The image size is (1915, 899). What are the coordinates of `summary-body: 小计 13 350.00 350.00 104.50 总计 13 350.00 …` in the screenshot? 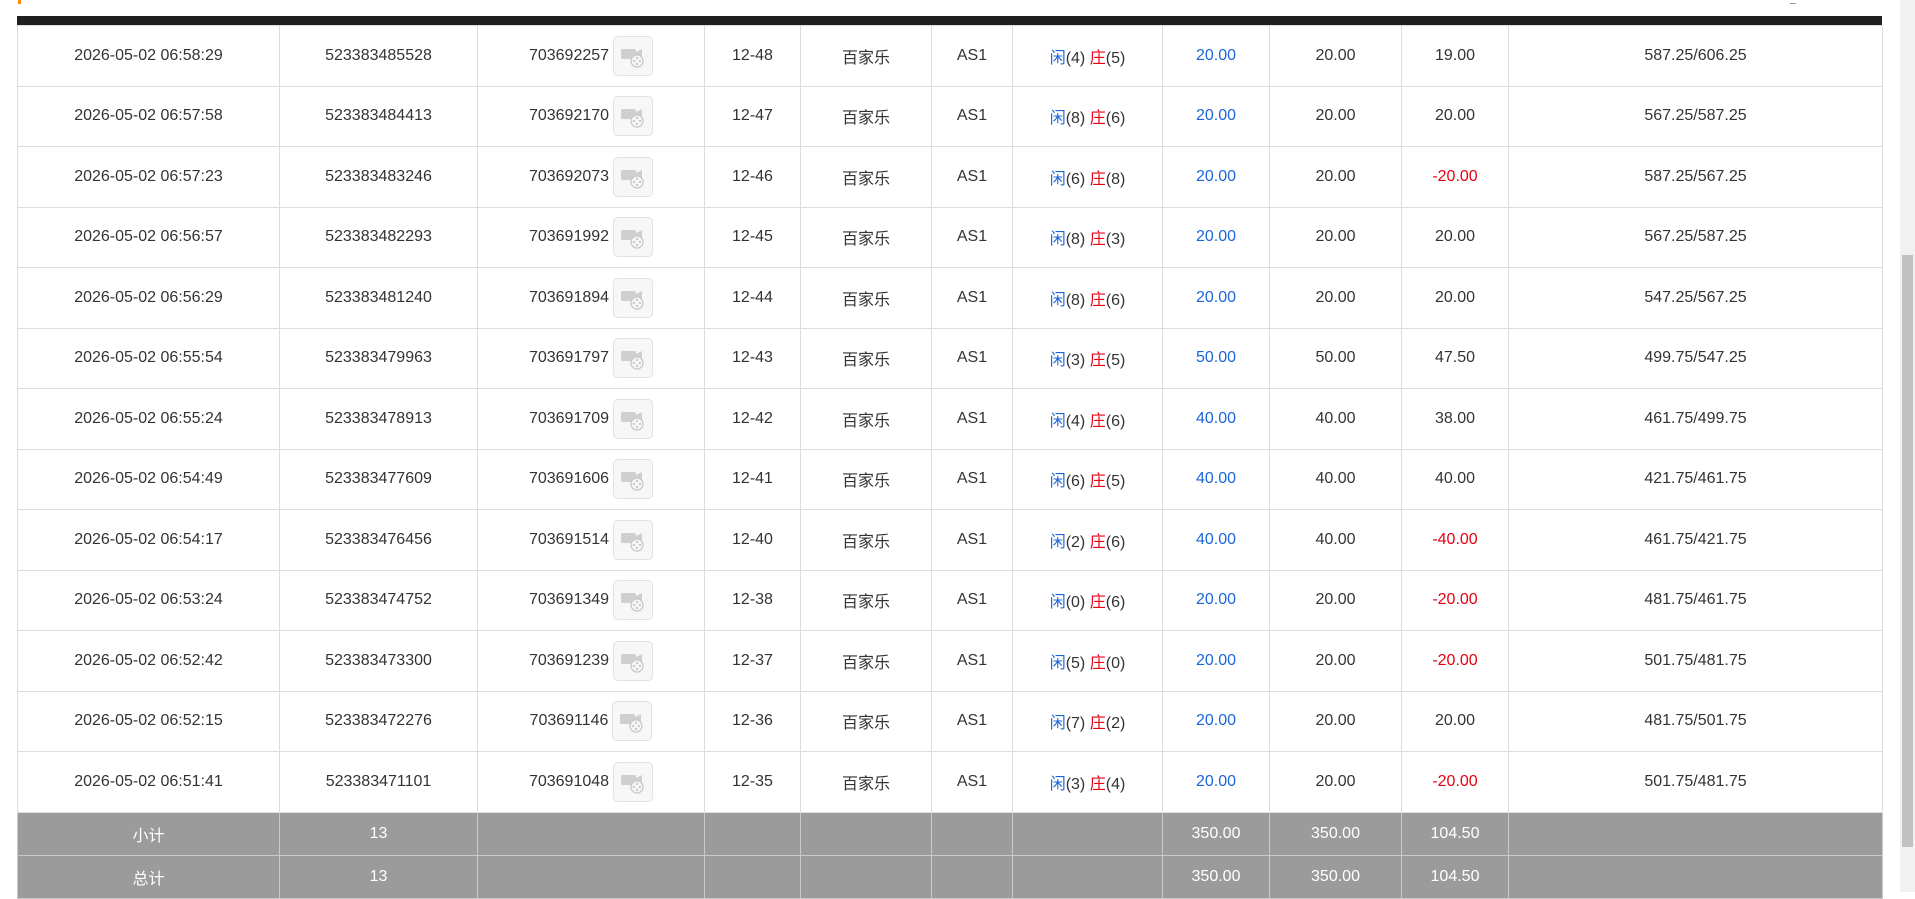 It's located at (950, 855).